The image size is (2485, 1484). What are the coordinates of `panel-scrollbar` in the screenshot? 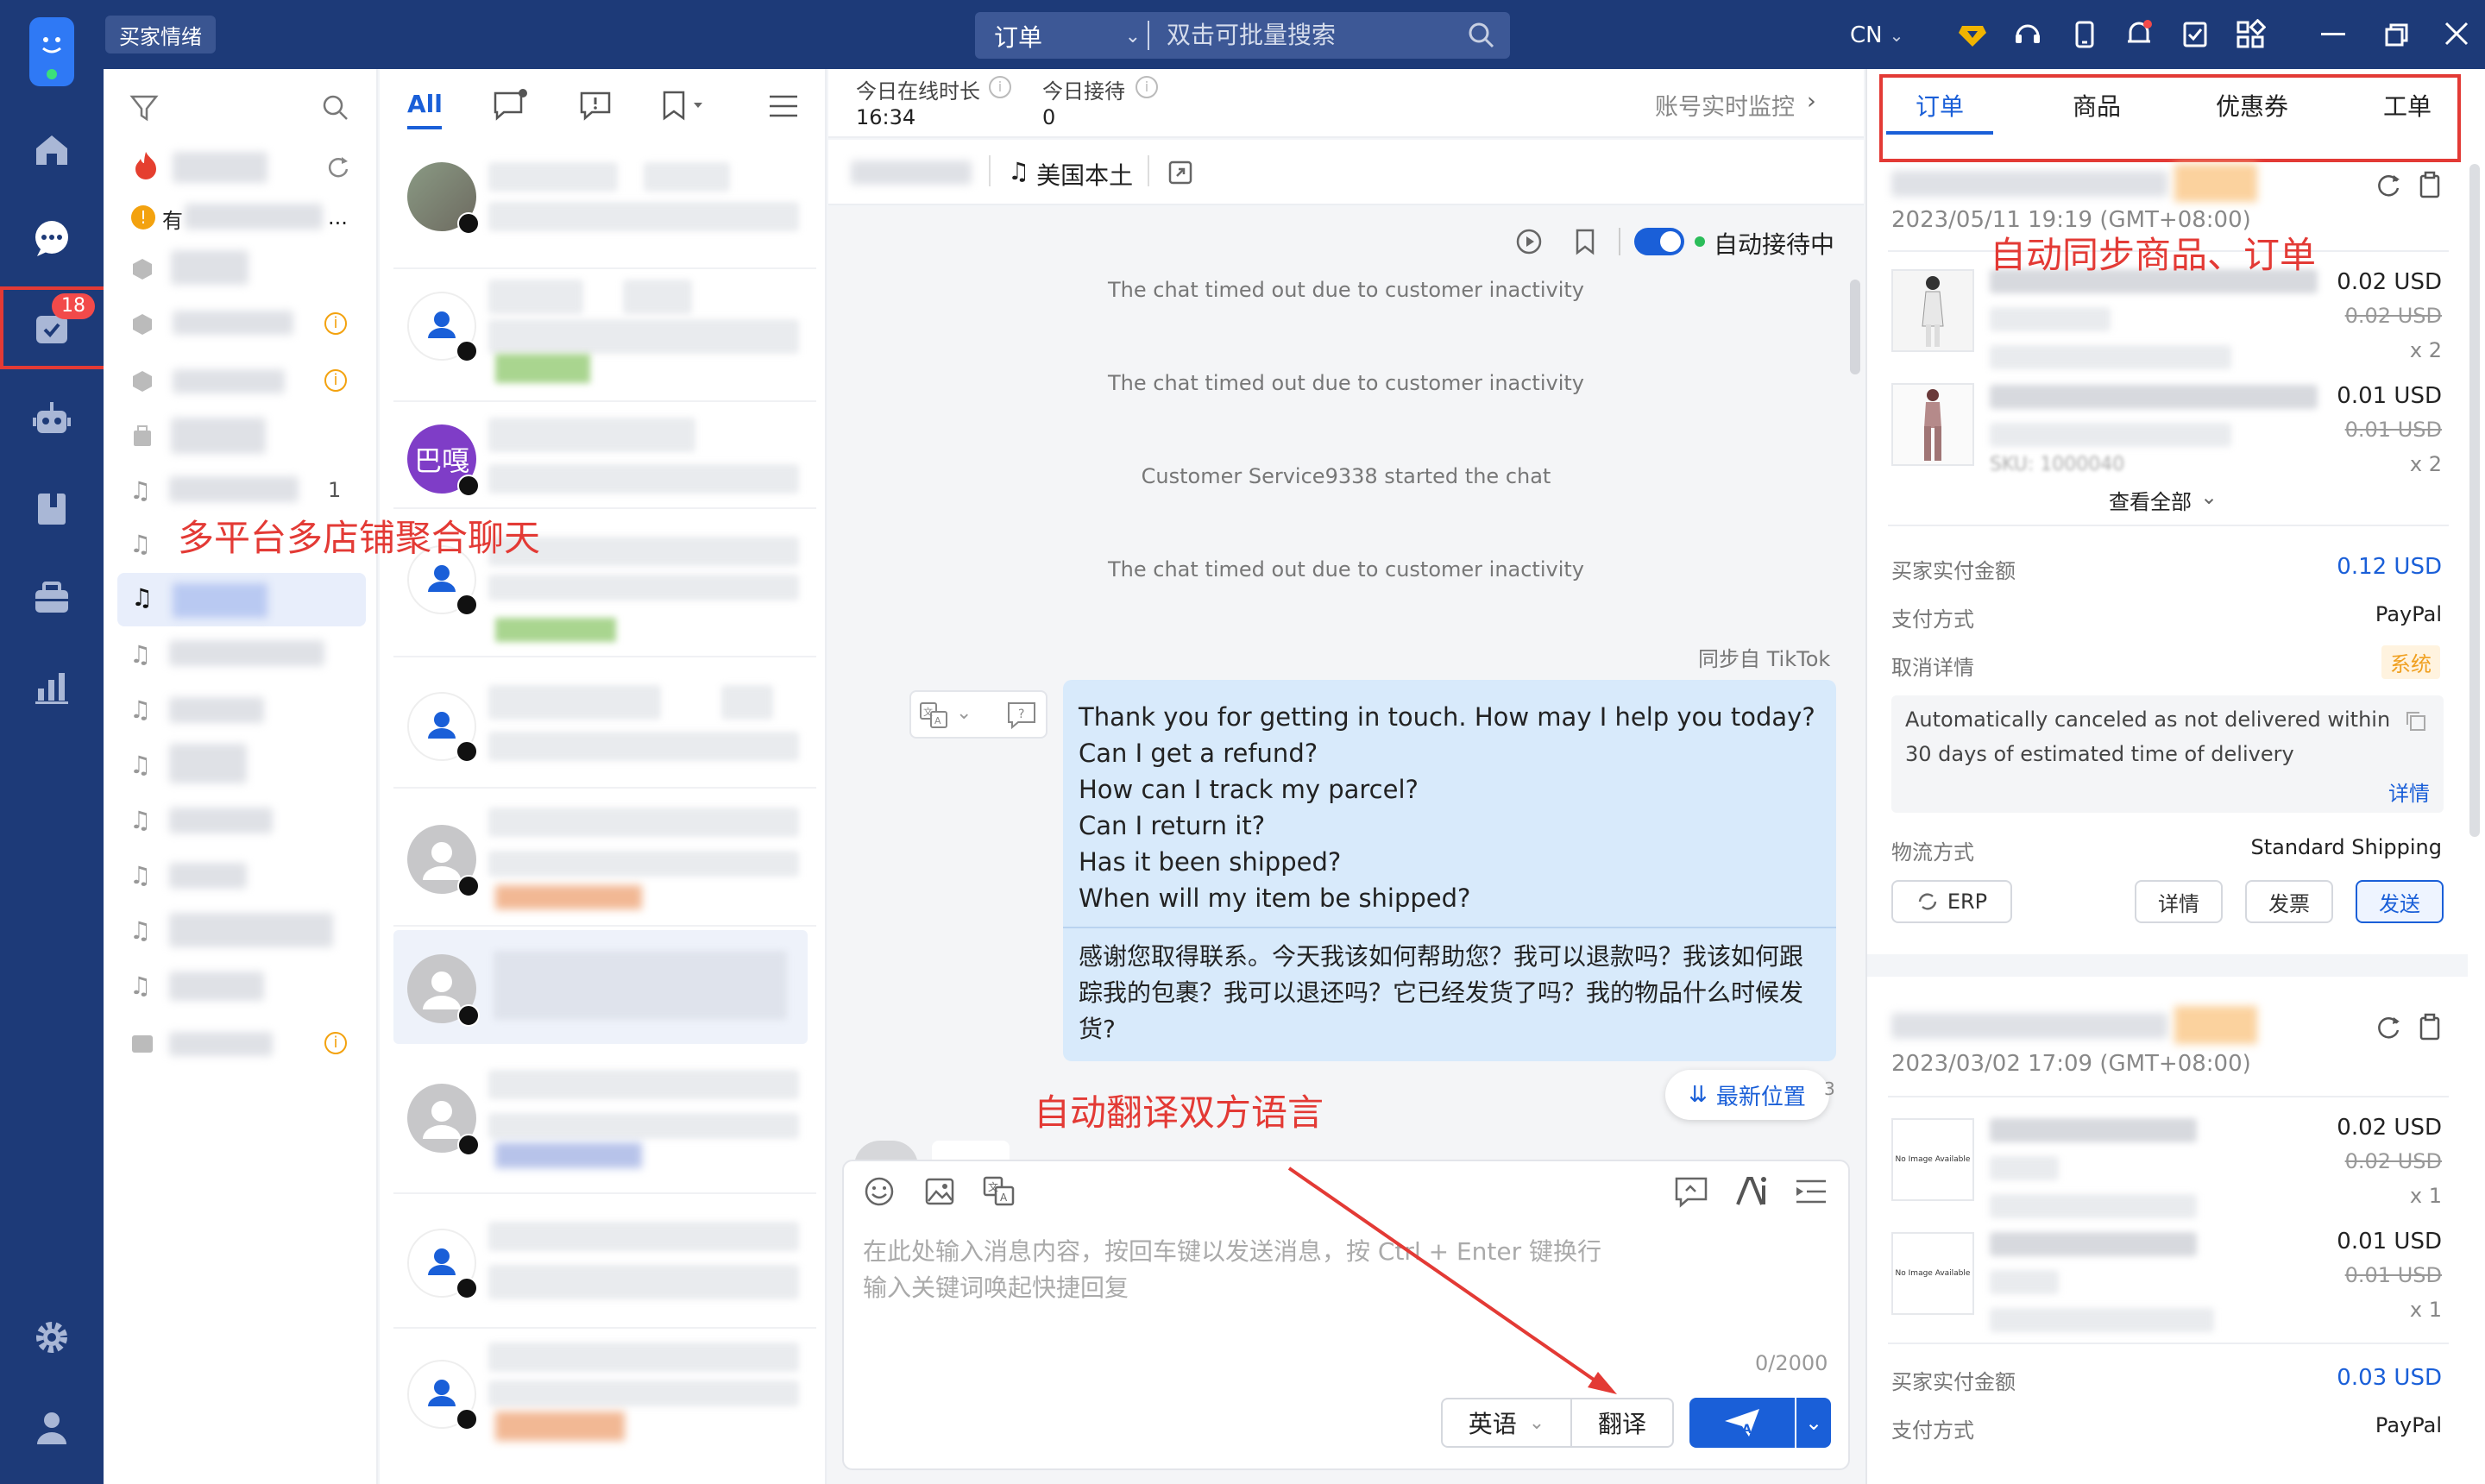 It's located at (2474, 501).